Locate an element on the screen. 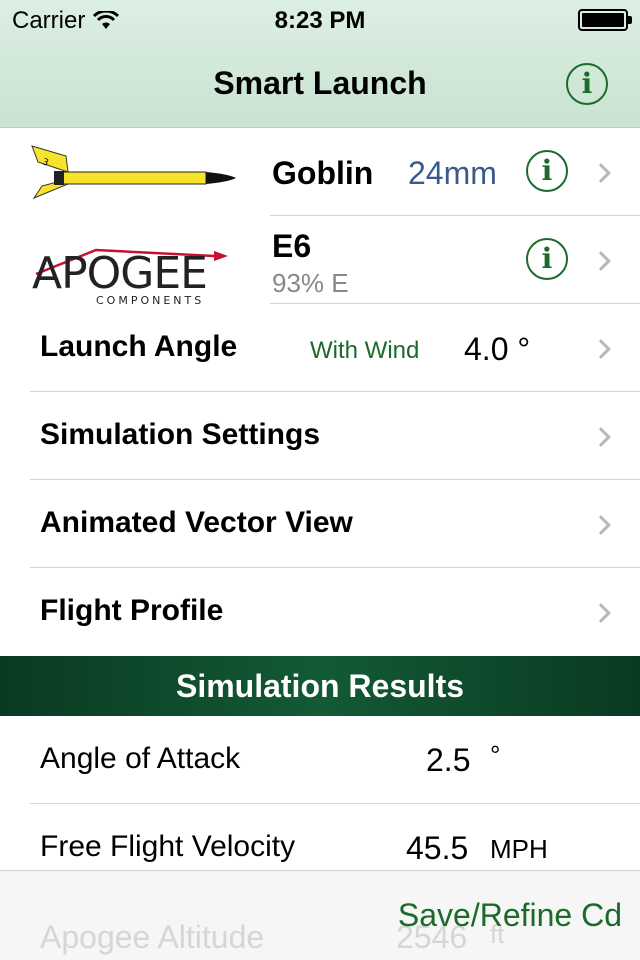  bottom-toolbar: Apogee Altitude 2546 ft Save/Refine Cd is located at coordinates (320, 915).